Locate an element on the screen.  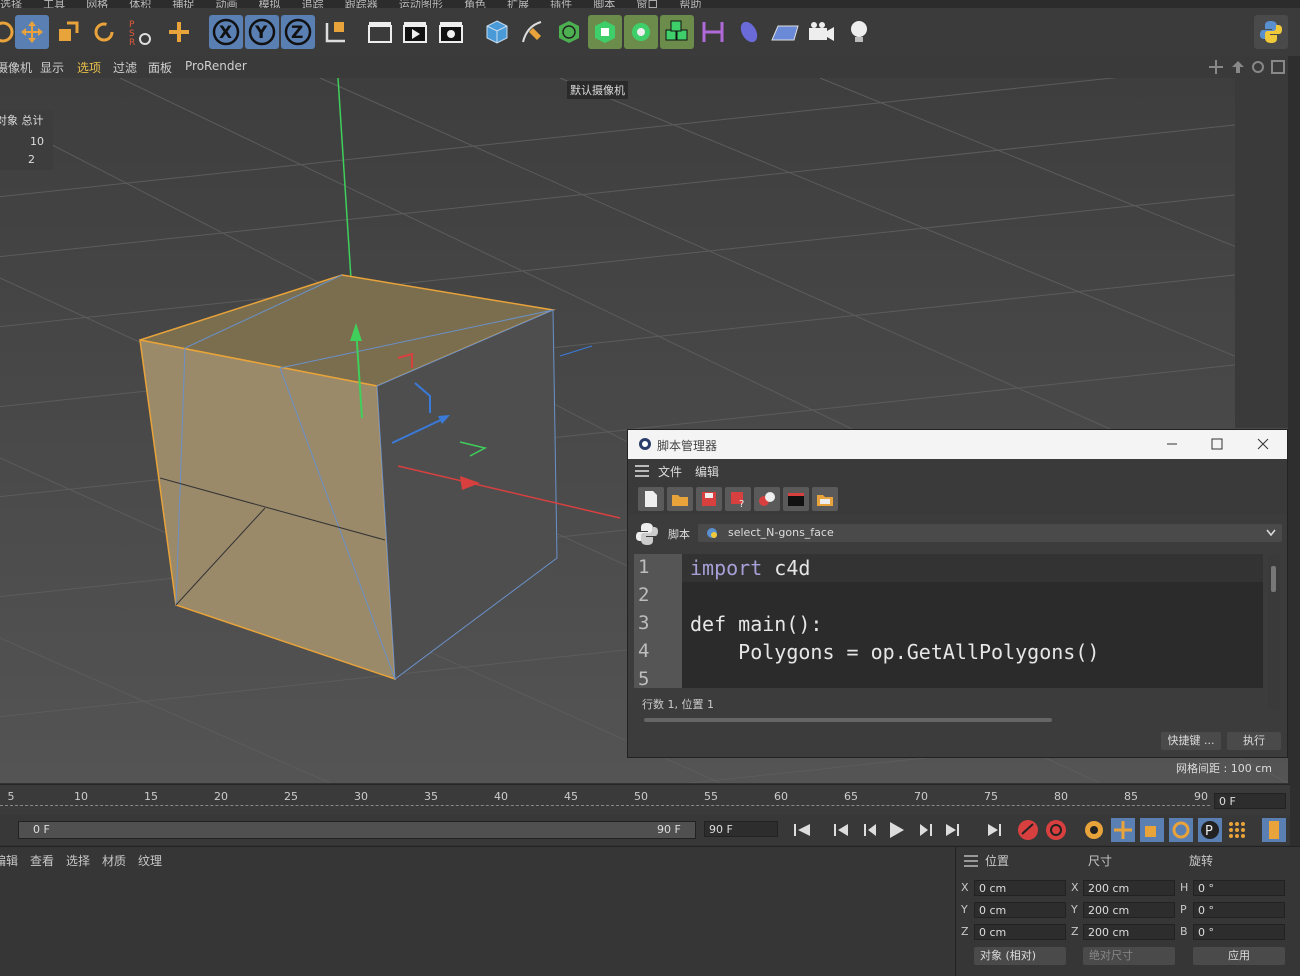
position-z-field: 0 cm is located at coordinates (1020, 932).